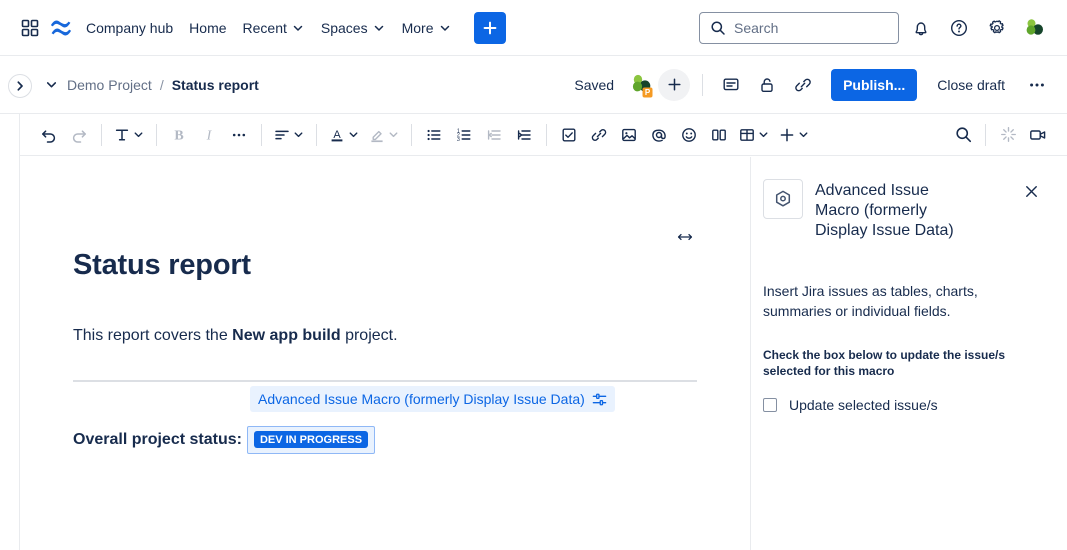  What do you see at coordinates (971, 85) in the screenshot?
I see `close-draft-button: Close draft` at bounding box center [971, 85].